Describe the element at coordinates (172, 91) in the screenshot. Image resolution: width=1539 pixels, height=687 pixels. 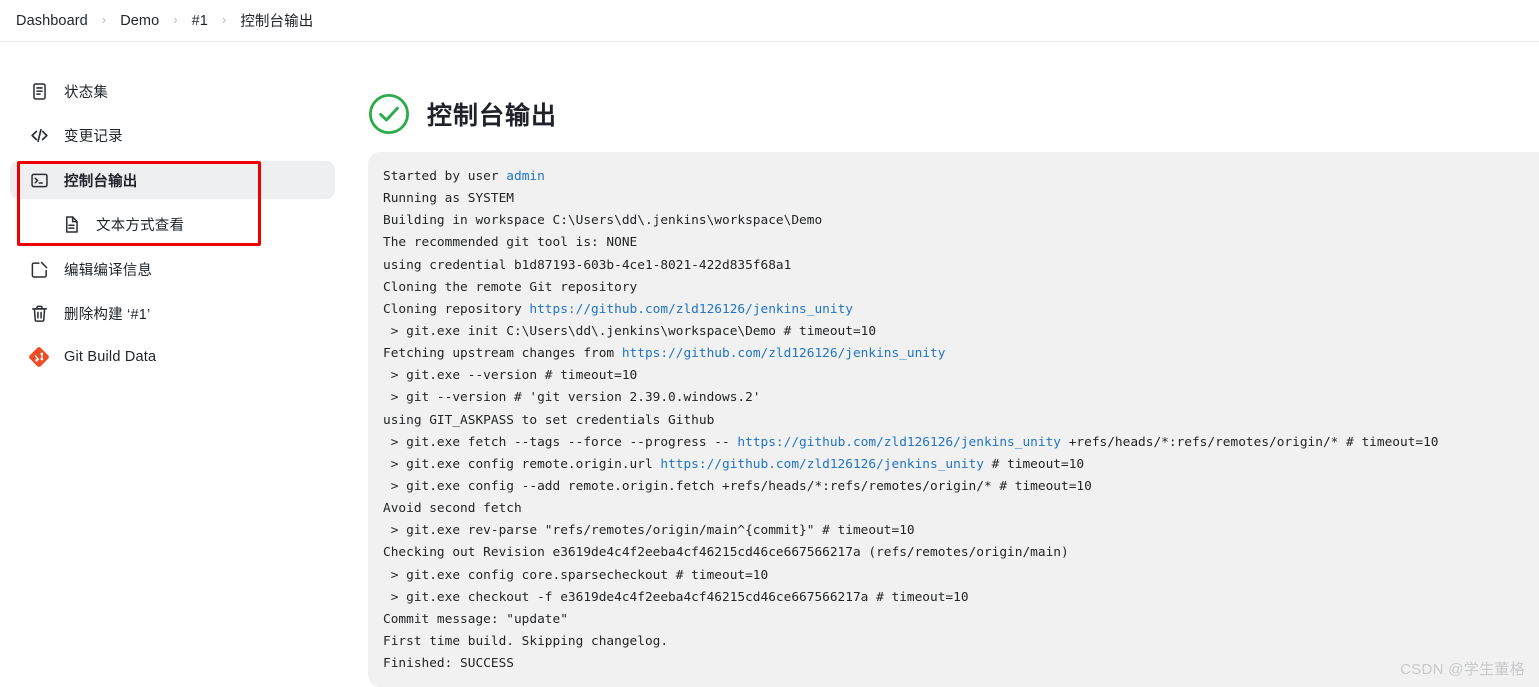
I see `sidebar-item-status-set: 状态集` at that location.